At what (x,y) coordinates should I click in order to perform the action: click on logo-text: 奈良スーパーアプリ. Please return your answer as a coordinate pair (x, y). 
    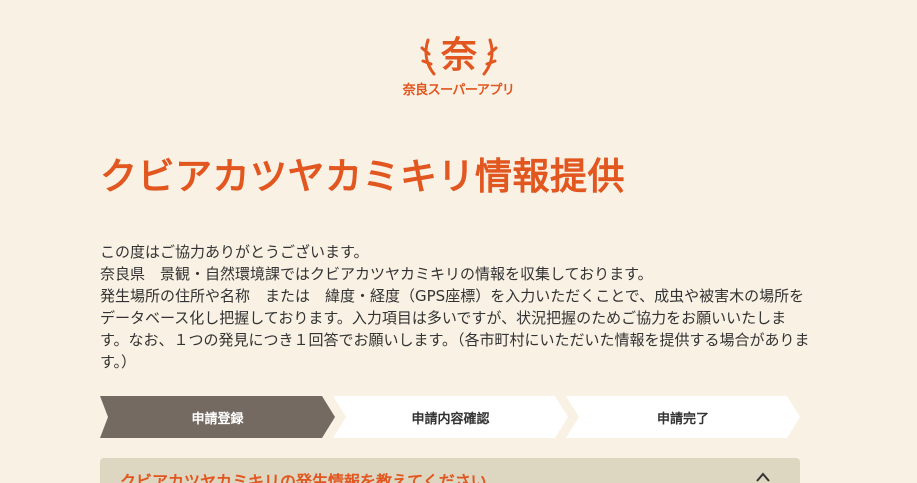
    Looking at the image, I should click on (458, 90).